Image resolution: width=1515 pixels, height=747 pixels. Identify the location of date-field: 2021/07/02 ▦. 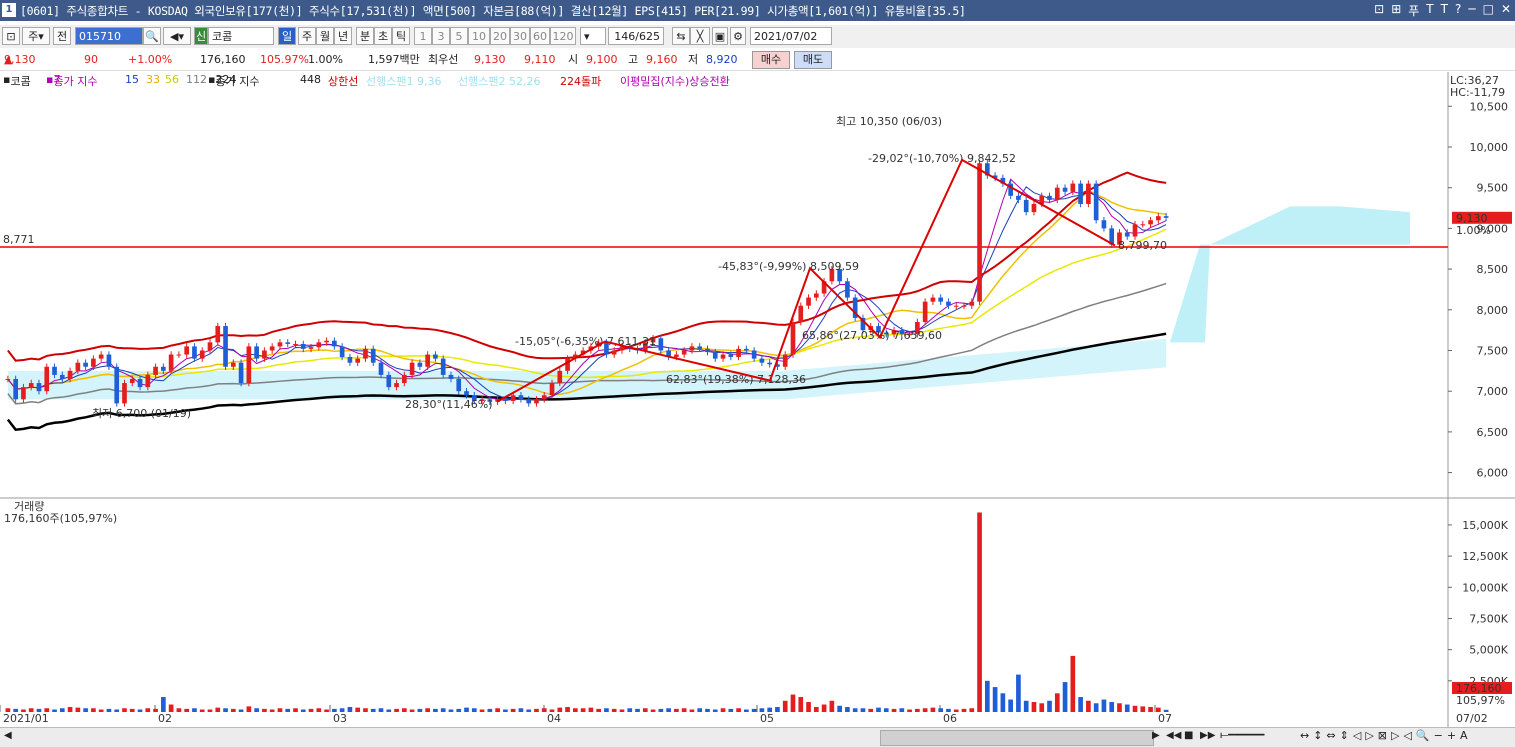
(791, 44).